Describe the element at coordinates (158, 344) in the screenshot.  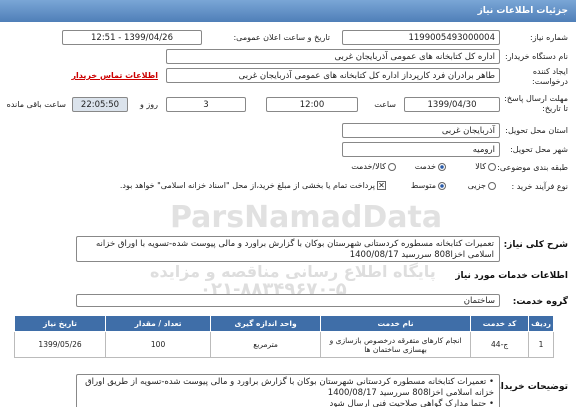
I see `cell-quantity: 100` at that location.